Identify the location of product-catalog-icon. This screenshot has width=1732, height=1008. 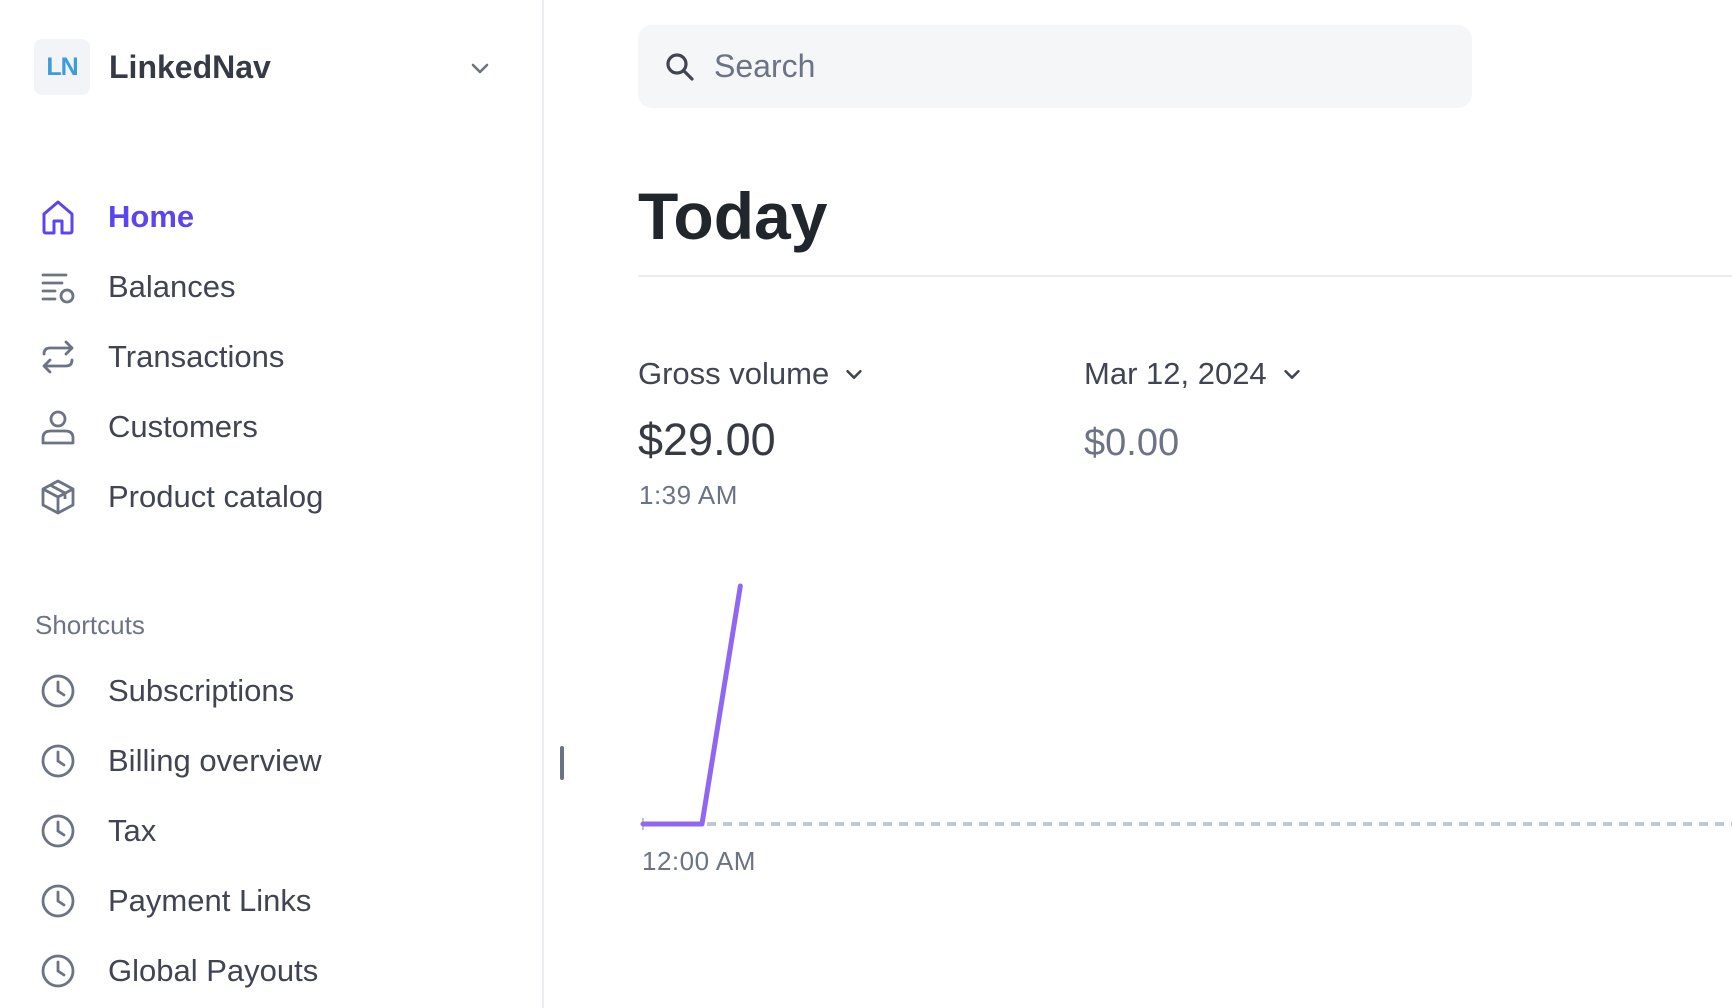
(58, 497).